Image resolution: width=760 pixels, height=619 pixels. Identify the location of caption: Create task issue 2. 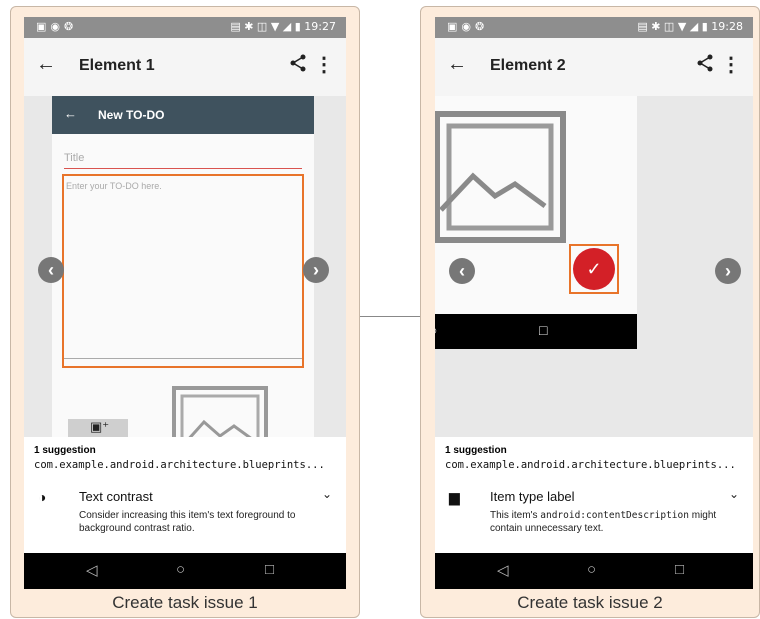
(590, 602).